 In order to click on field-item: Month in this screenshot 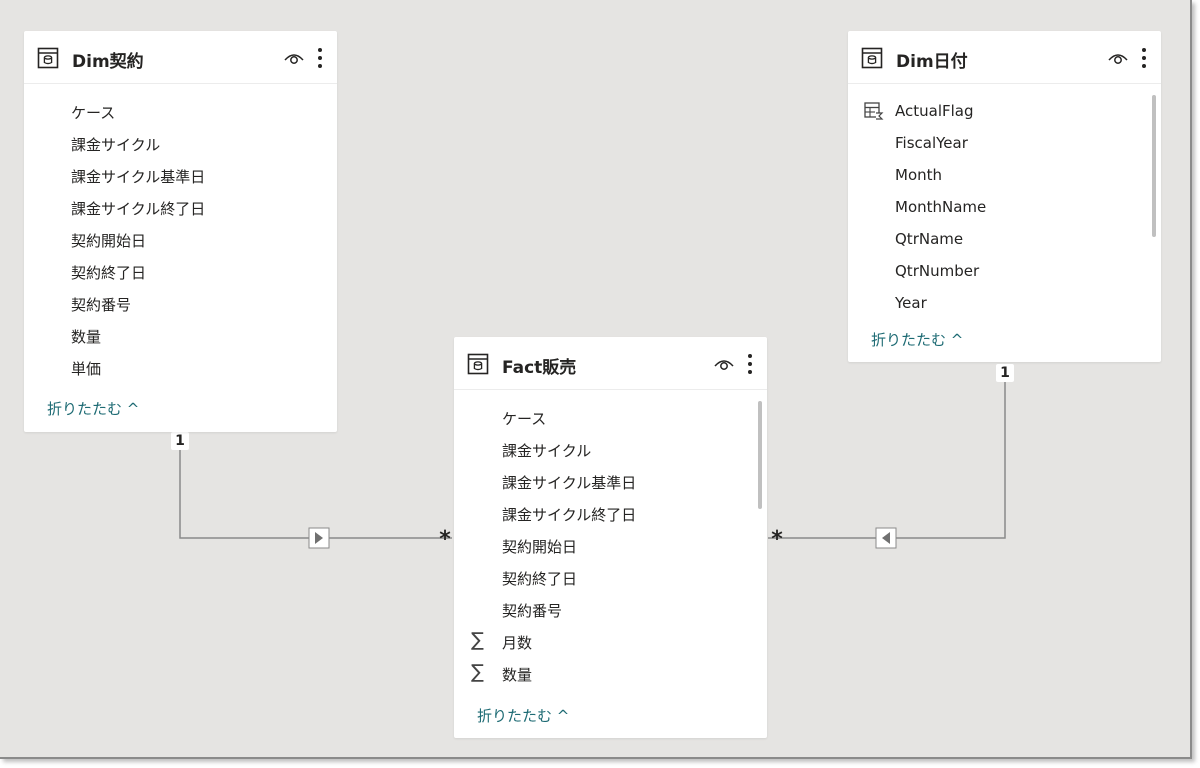, I will do `click(1004, 175)`.